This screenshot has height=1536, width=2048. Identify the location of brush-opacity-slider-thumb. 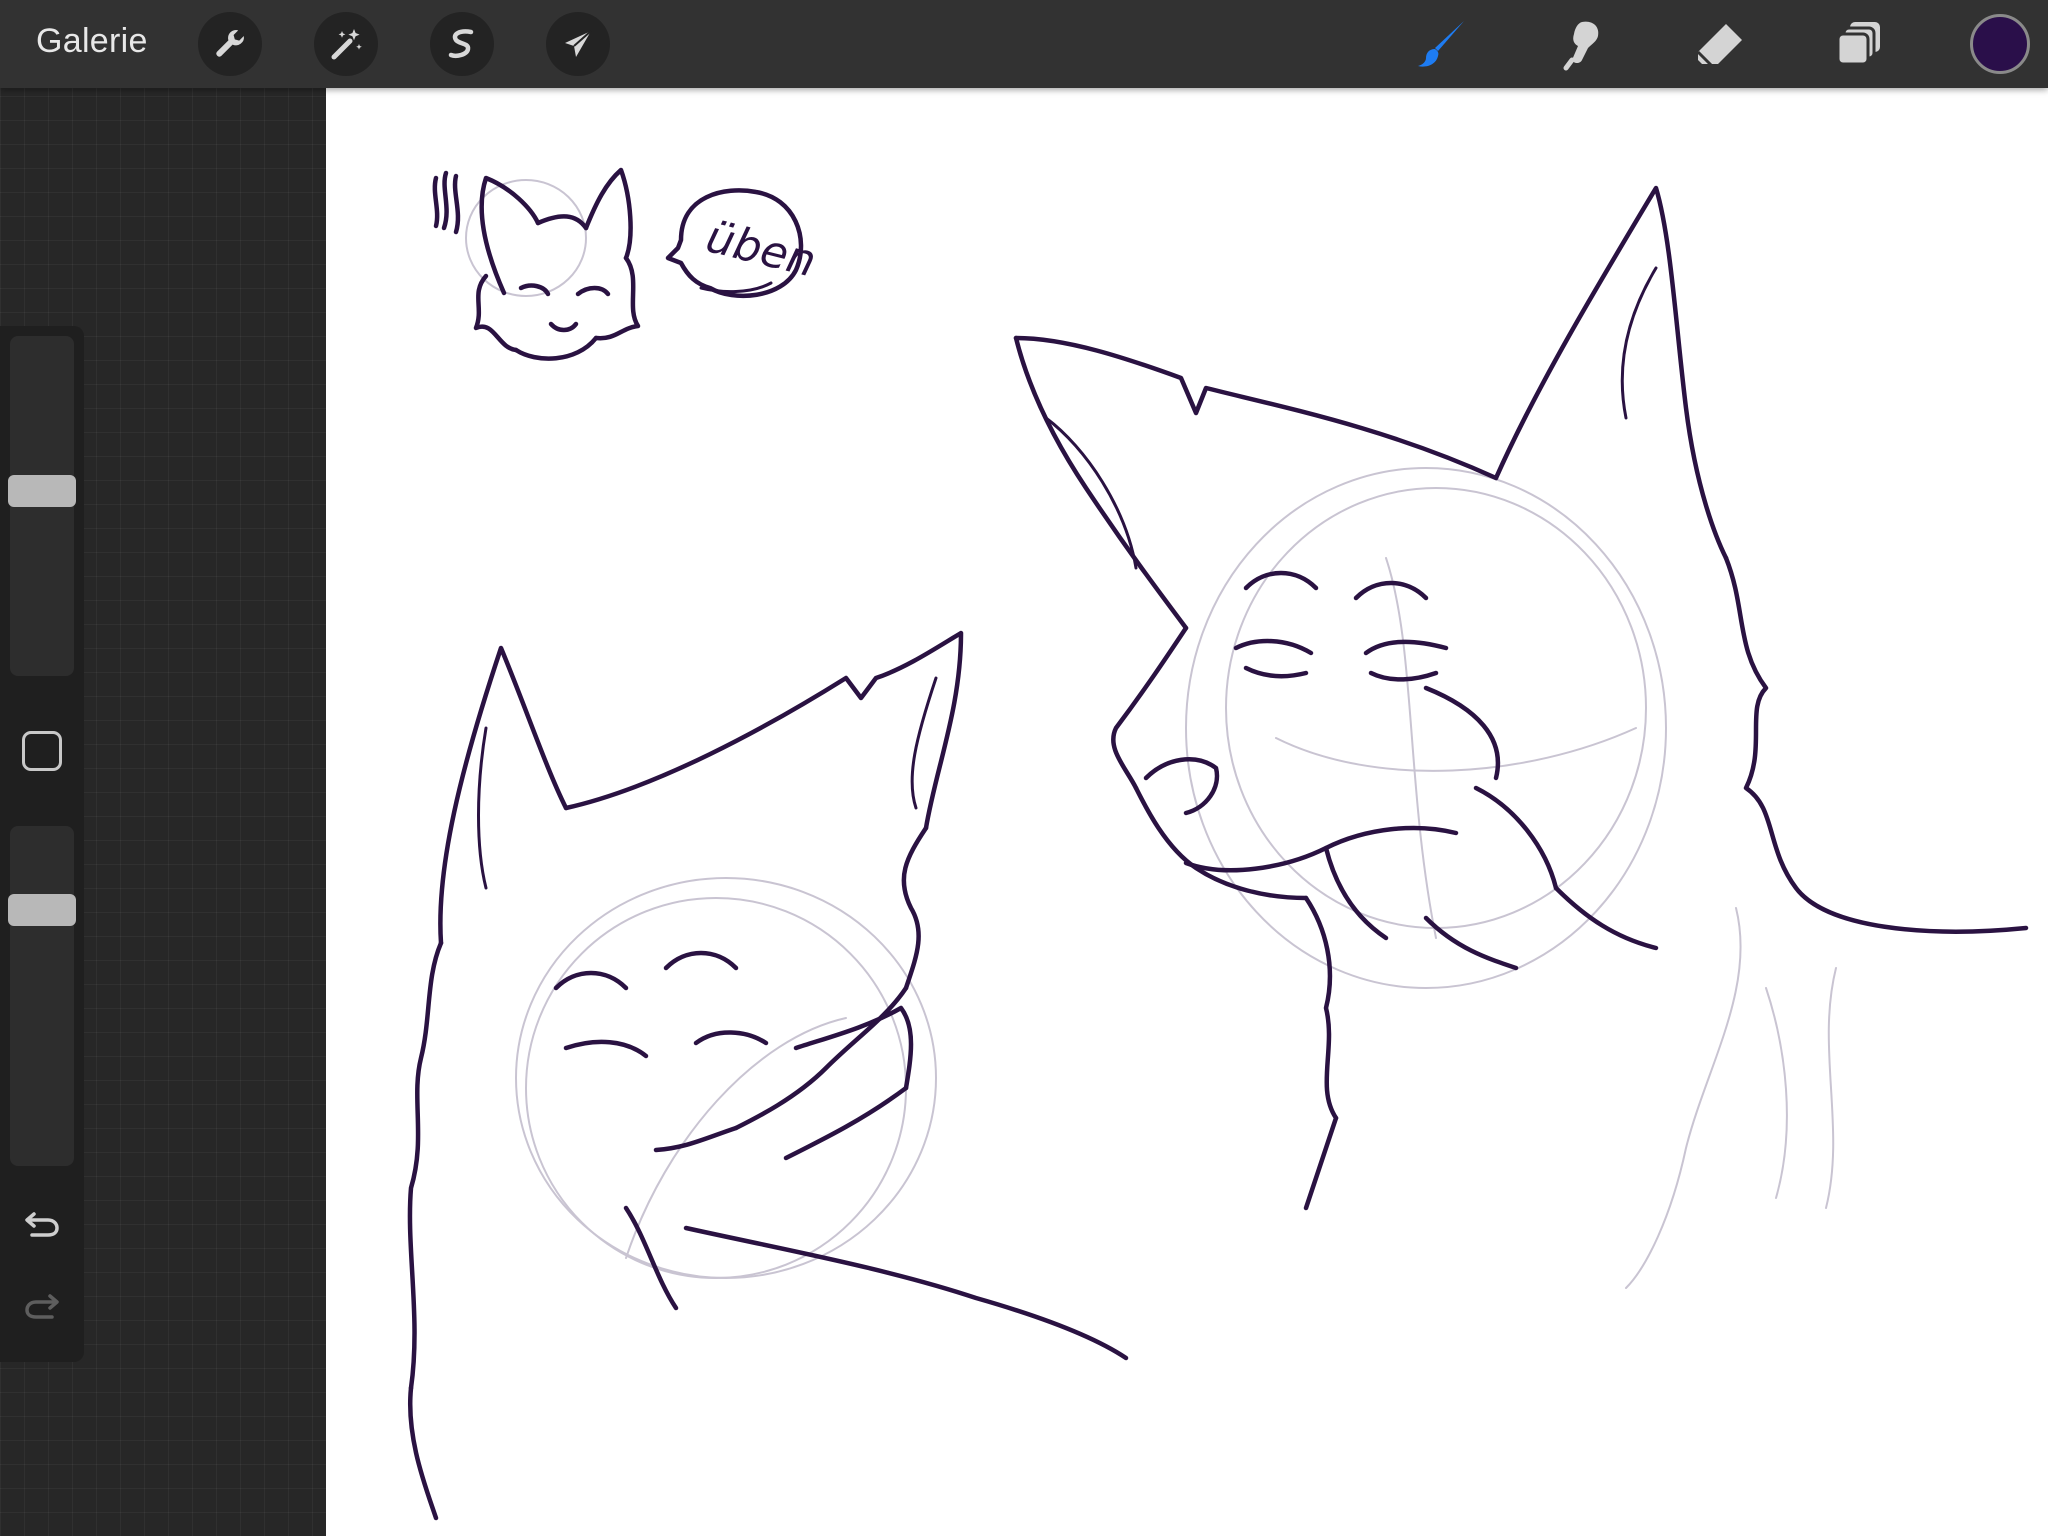
(42, 910).